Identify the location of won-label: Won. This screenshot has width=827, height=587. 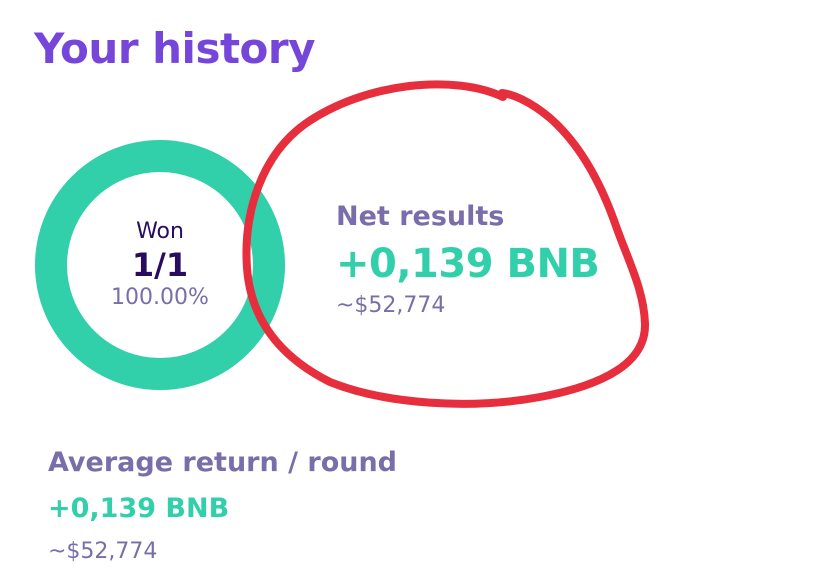
(160, 231).